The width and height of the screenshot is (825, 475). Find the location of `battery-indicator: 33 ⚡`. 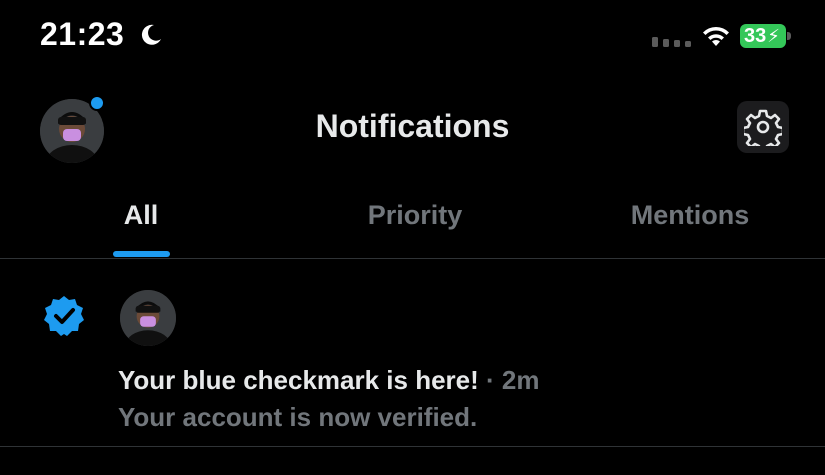

battery-indicator: 33 ⚡ is located at coordinates (766, 36).